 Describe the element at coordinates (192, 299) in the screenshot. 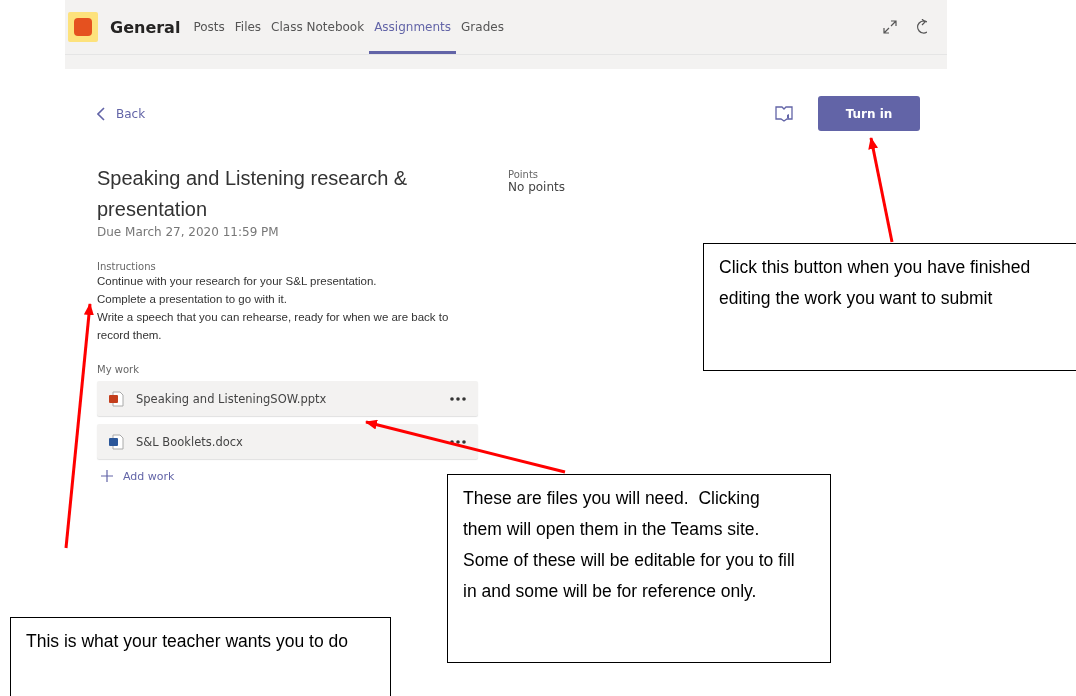

I see `instruction-line: Complete a presentation to go with it.` at that location.